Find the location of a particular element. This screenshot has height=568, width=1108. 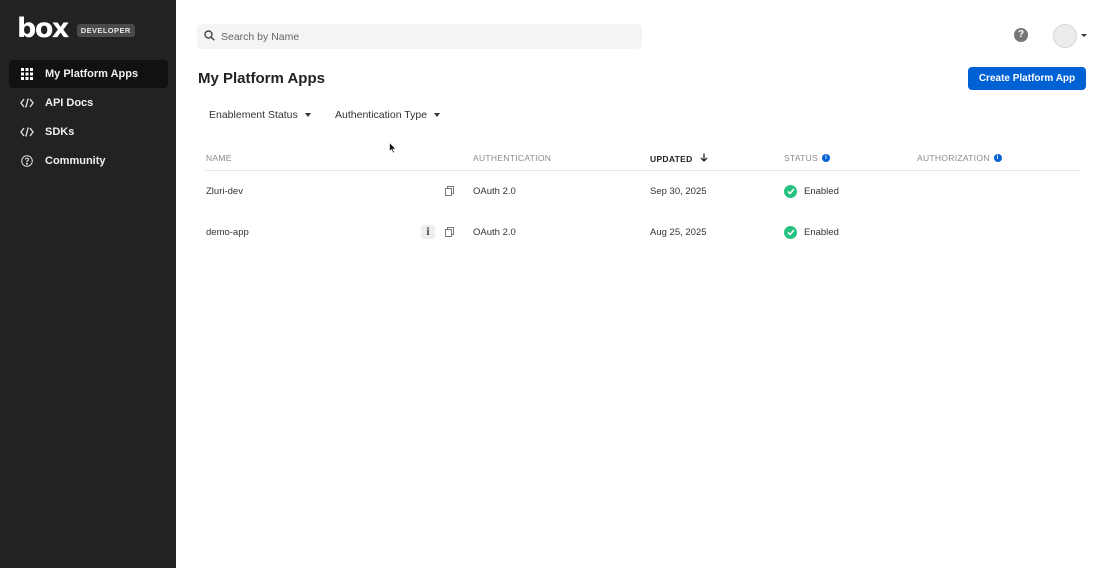

filter-label: Enablement Status is located at coordinates (253, 115).